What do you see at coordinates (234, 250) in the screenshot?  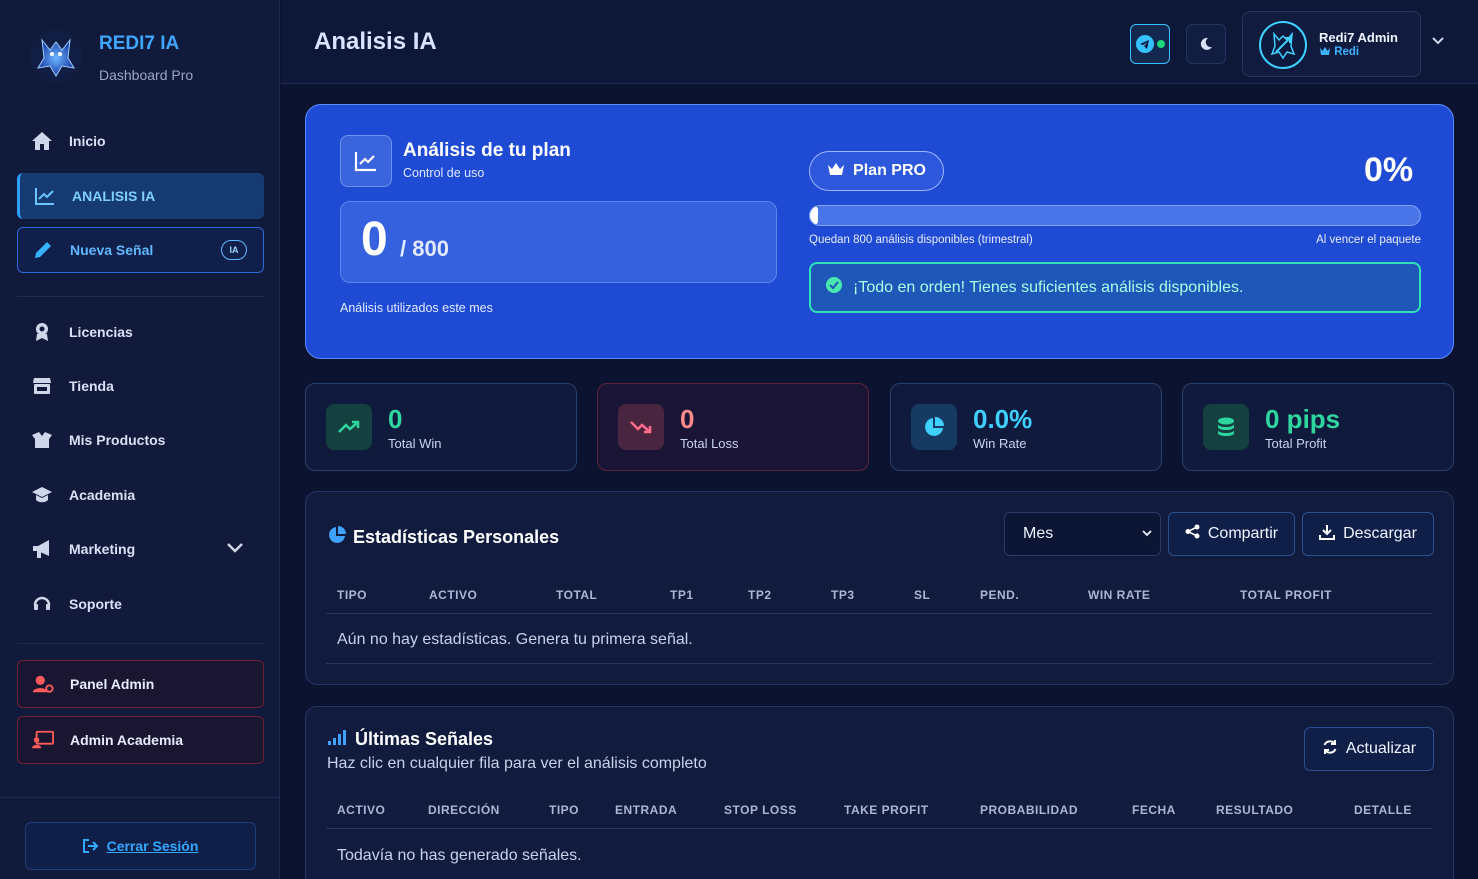 I see `ia-badge: IA` at bounding box center [234, 250].